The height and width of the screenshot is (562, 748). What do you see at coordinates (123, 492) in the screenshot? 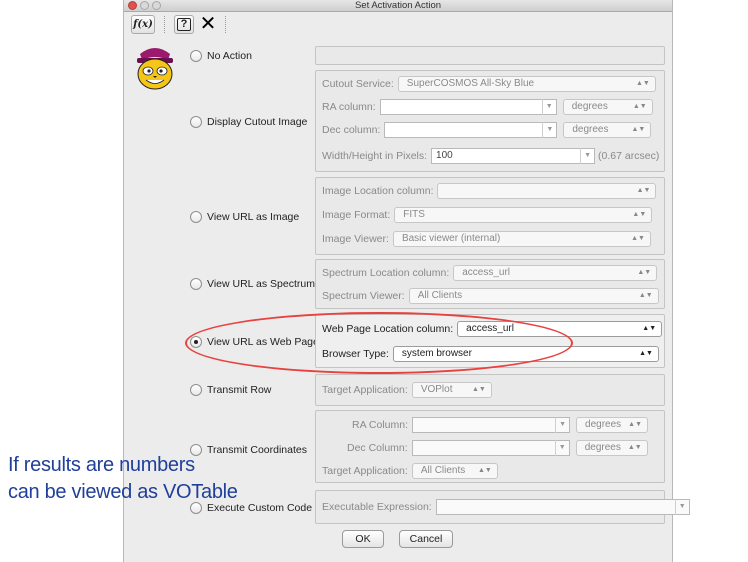
I see `annotation-line-2: can be viewed as VOTable` at bounding box center [123, 492].